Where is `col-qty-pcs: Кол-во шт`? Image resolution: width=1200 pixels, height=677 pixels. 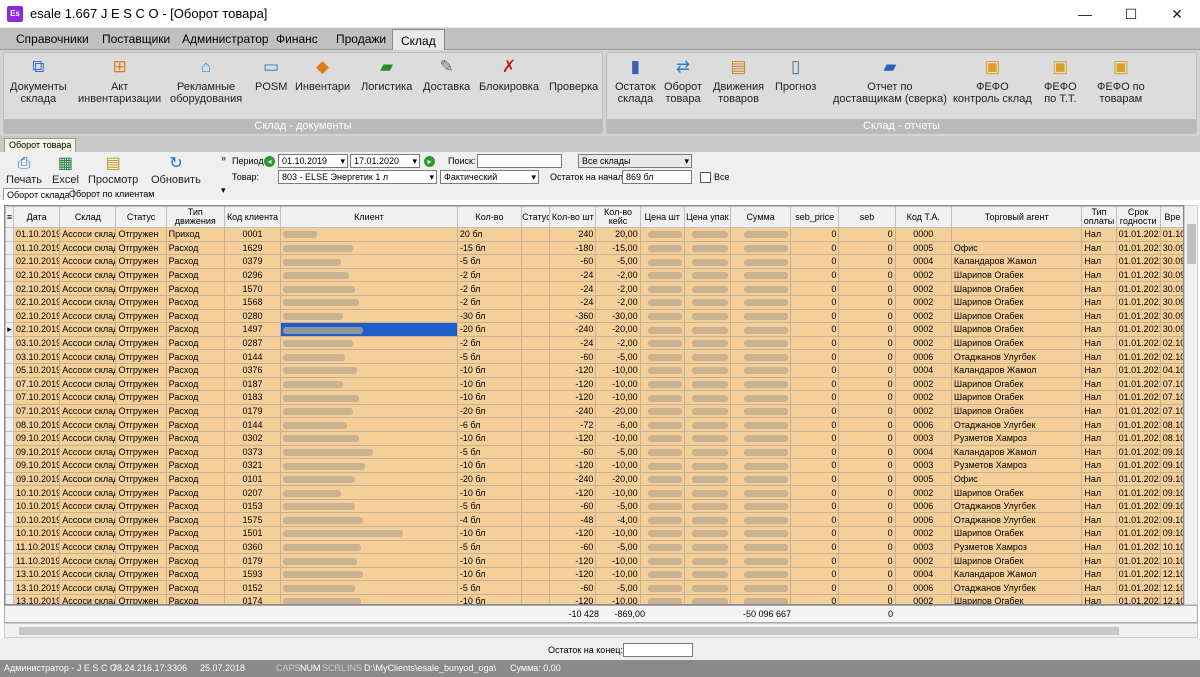 col-qty-pcs: Кол-во шт is located at coordinates (573, 217).